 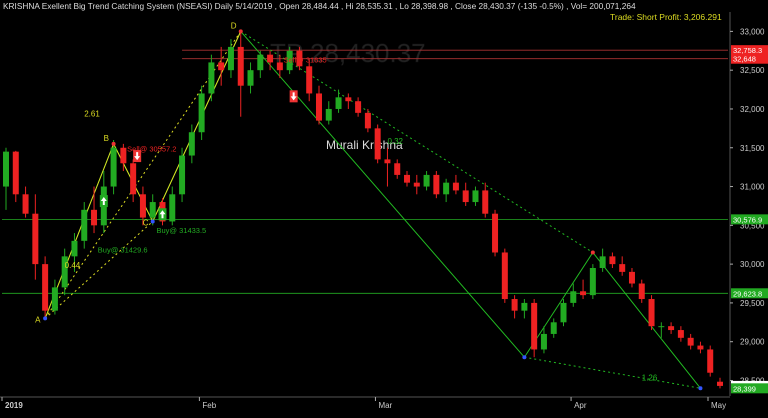 I want to click on y-tick-label: 32,500, so click(x=752, y=70).